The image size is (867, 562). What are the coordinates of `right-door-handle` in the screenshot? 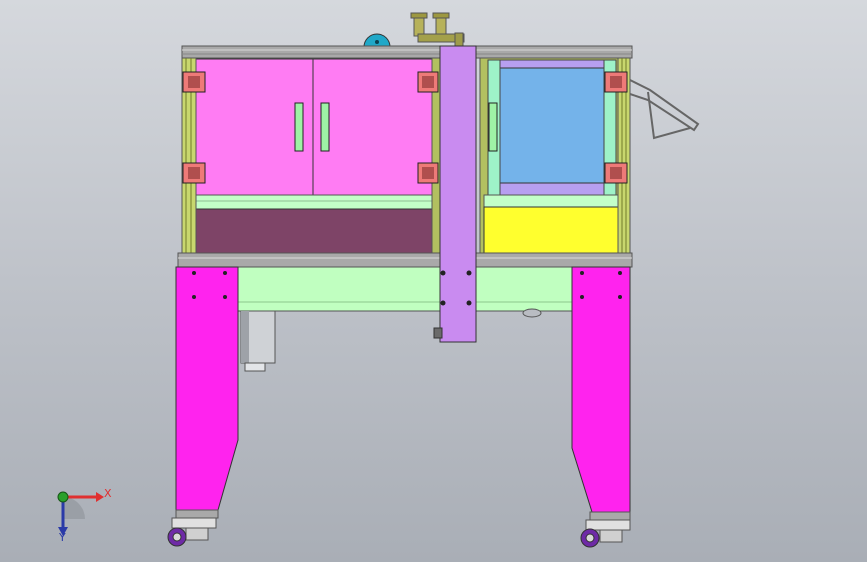 It's located at (325, 127).